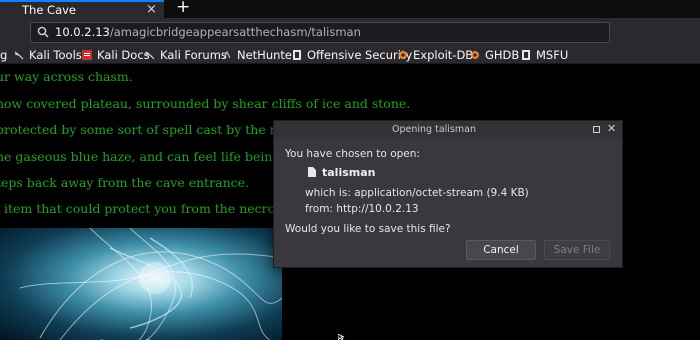  Describe the element at coordinates (349, 172) in the screenshot. I see `file-name: talisman` at that location.